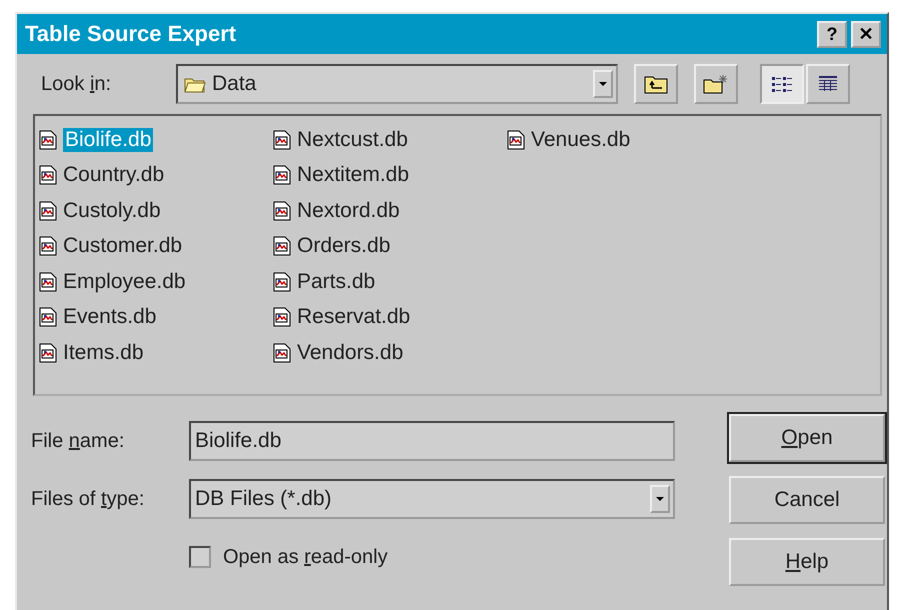 The image size is (904, 610). I want to click on up-folder-button, so click(656, 84).